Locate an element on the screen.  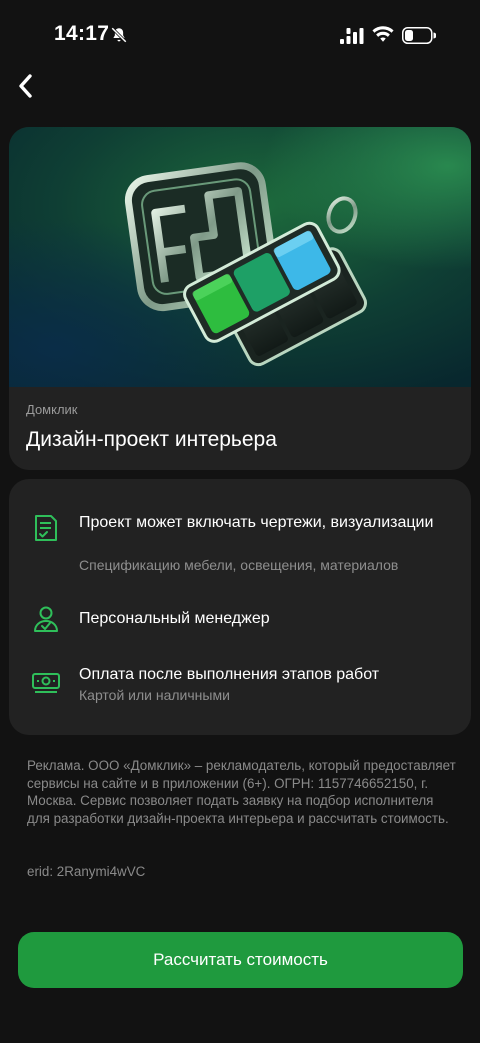
feature-subtitle: Картой или наличными is located at coordinates (154, 695).